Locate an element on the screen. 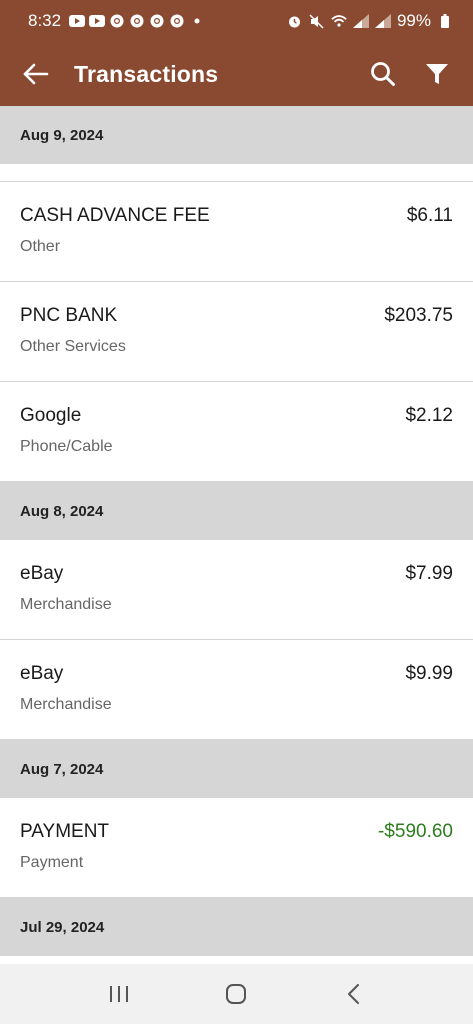 The image size is (473, 1024). date-header: Jul 29, 2024 is located at coordinates (236, 927).